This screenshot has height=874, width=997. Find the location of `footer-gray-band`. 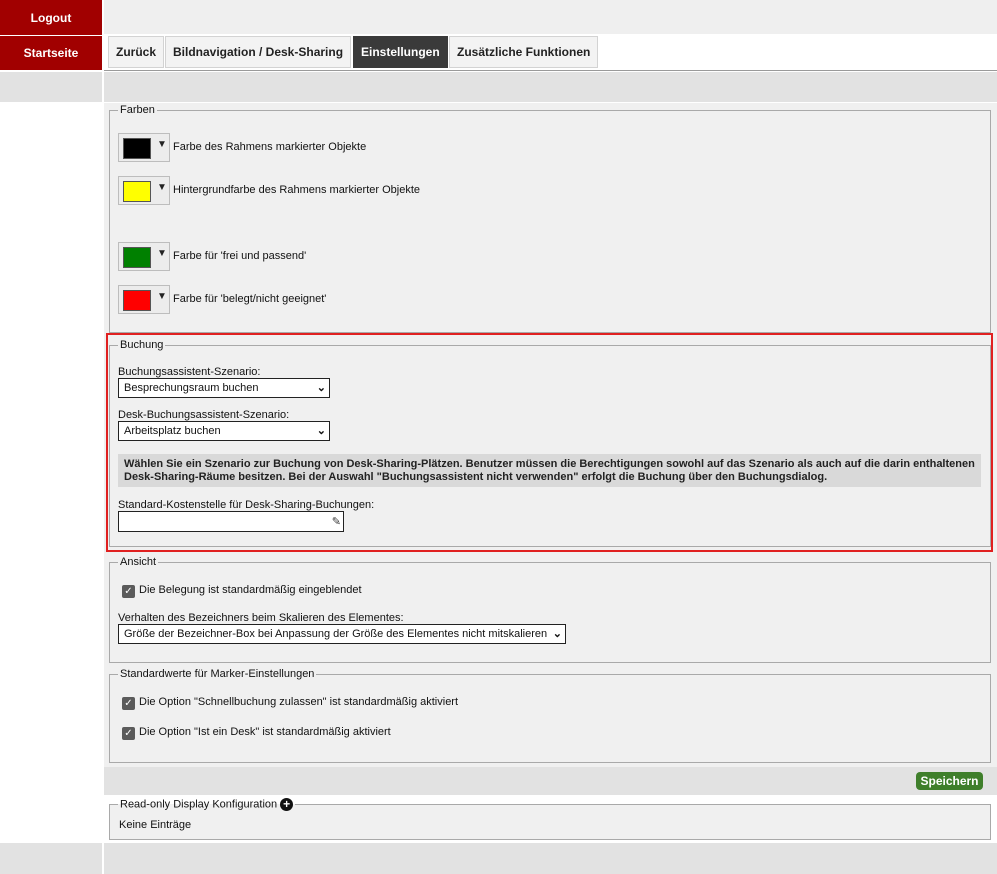

footer-gray-band is located at coordinates (550, 858).